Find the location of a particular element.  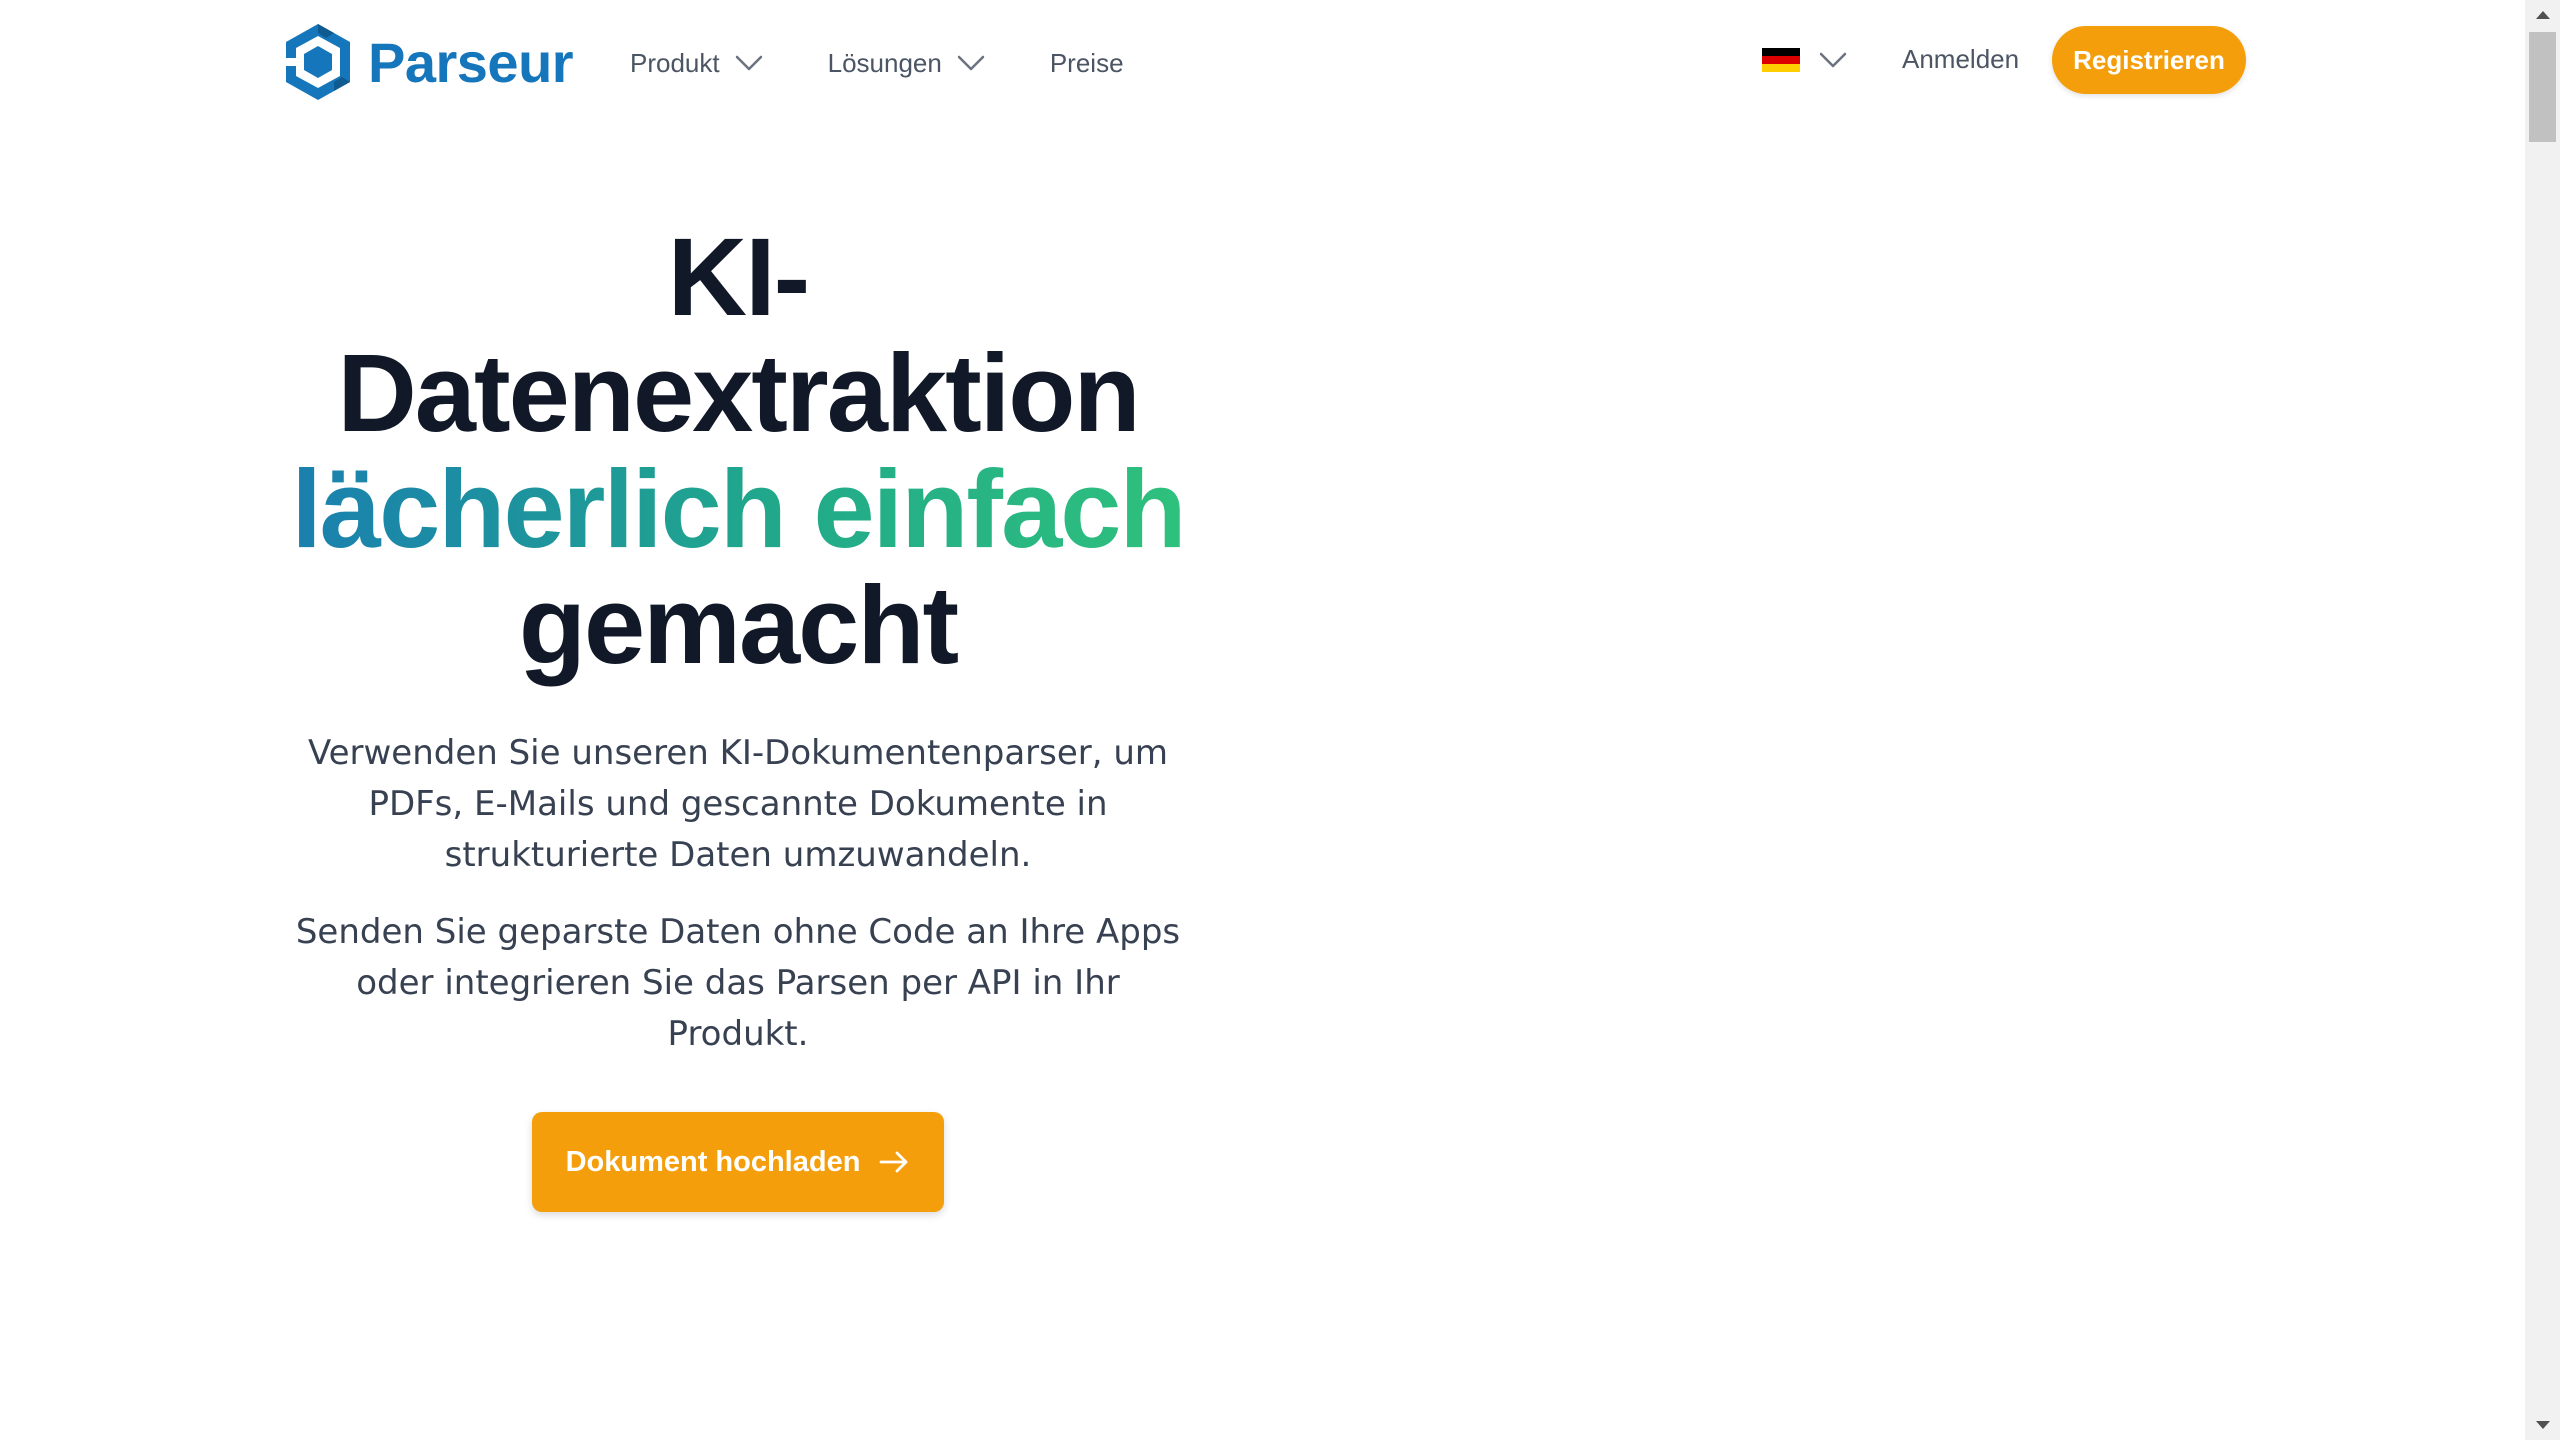

nav-item-loesungen: Lösungen is located at coordinates (907, 63).